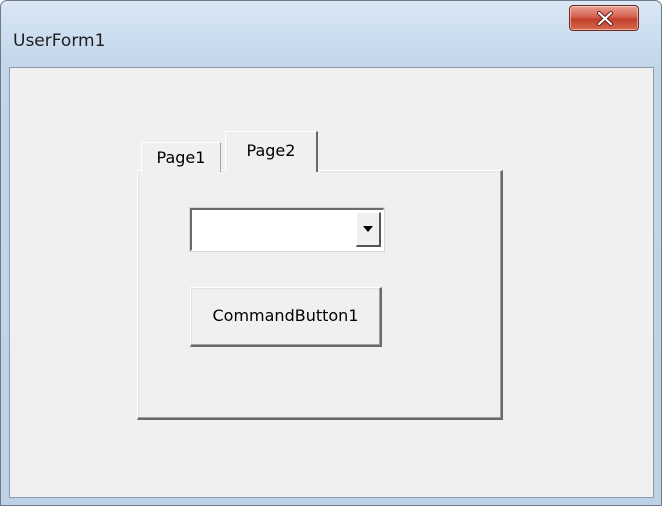 Image resolution: width=662 pixels, height=506 pixels. I want to click on close-button, so click(604, 18).